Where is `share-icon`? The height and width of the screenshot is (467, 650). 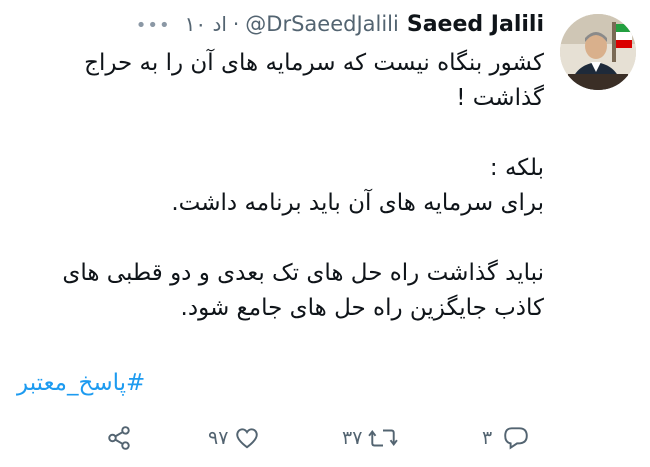
share-icon is located at coordinates (119, 438).